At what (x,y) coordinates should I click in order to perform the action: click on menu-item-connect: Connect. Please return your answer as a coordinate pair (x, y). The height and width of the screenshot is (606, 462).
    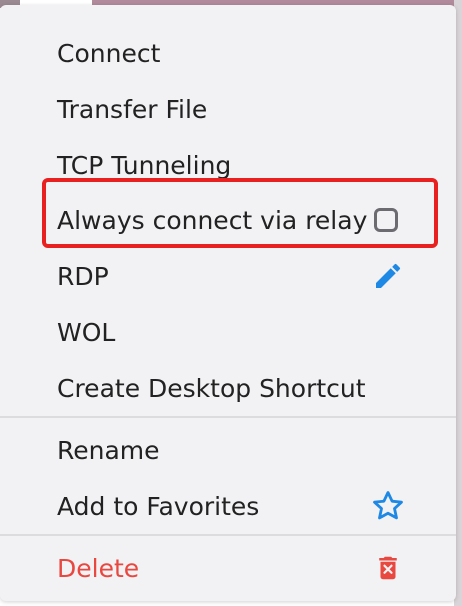
    Looking at the image, I should click on (228, 53).